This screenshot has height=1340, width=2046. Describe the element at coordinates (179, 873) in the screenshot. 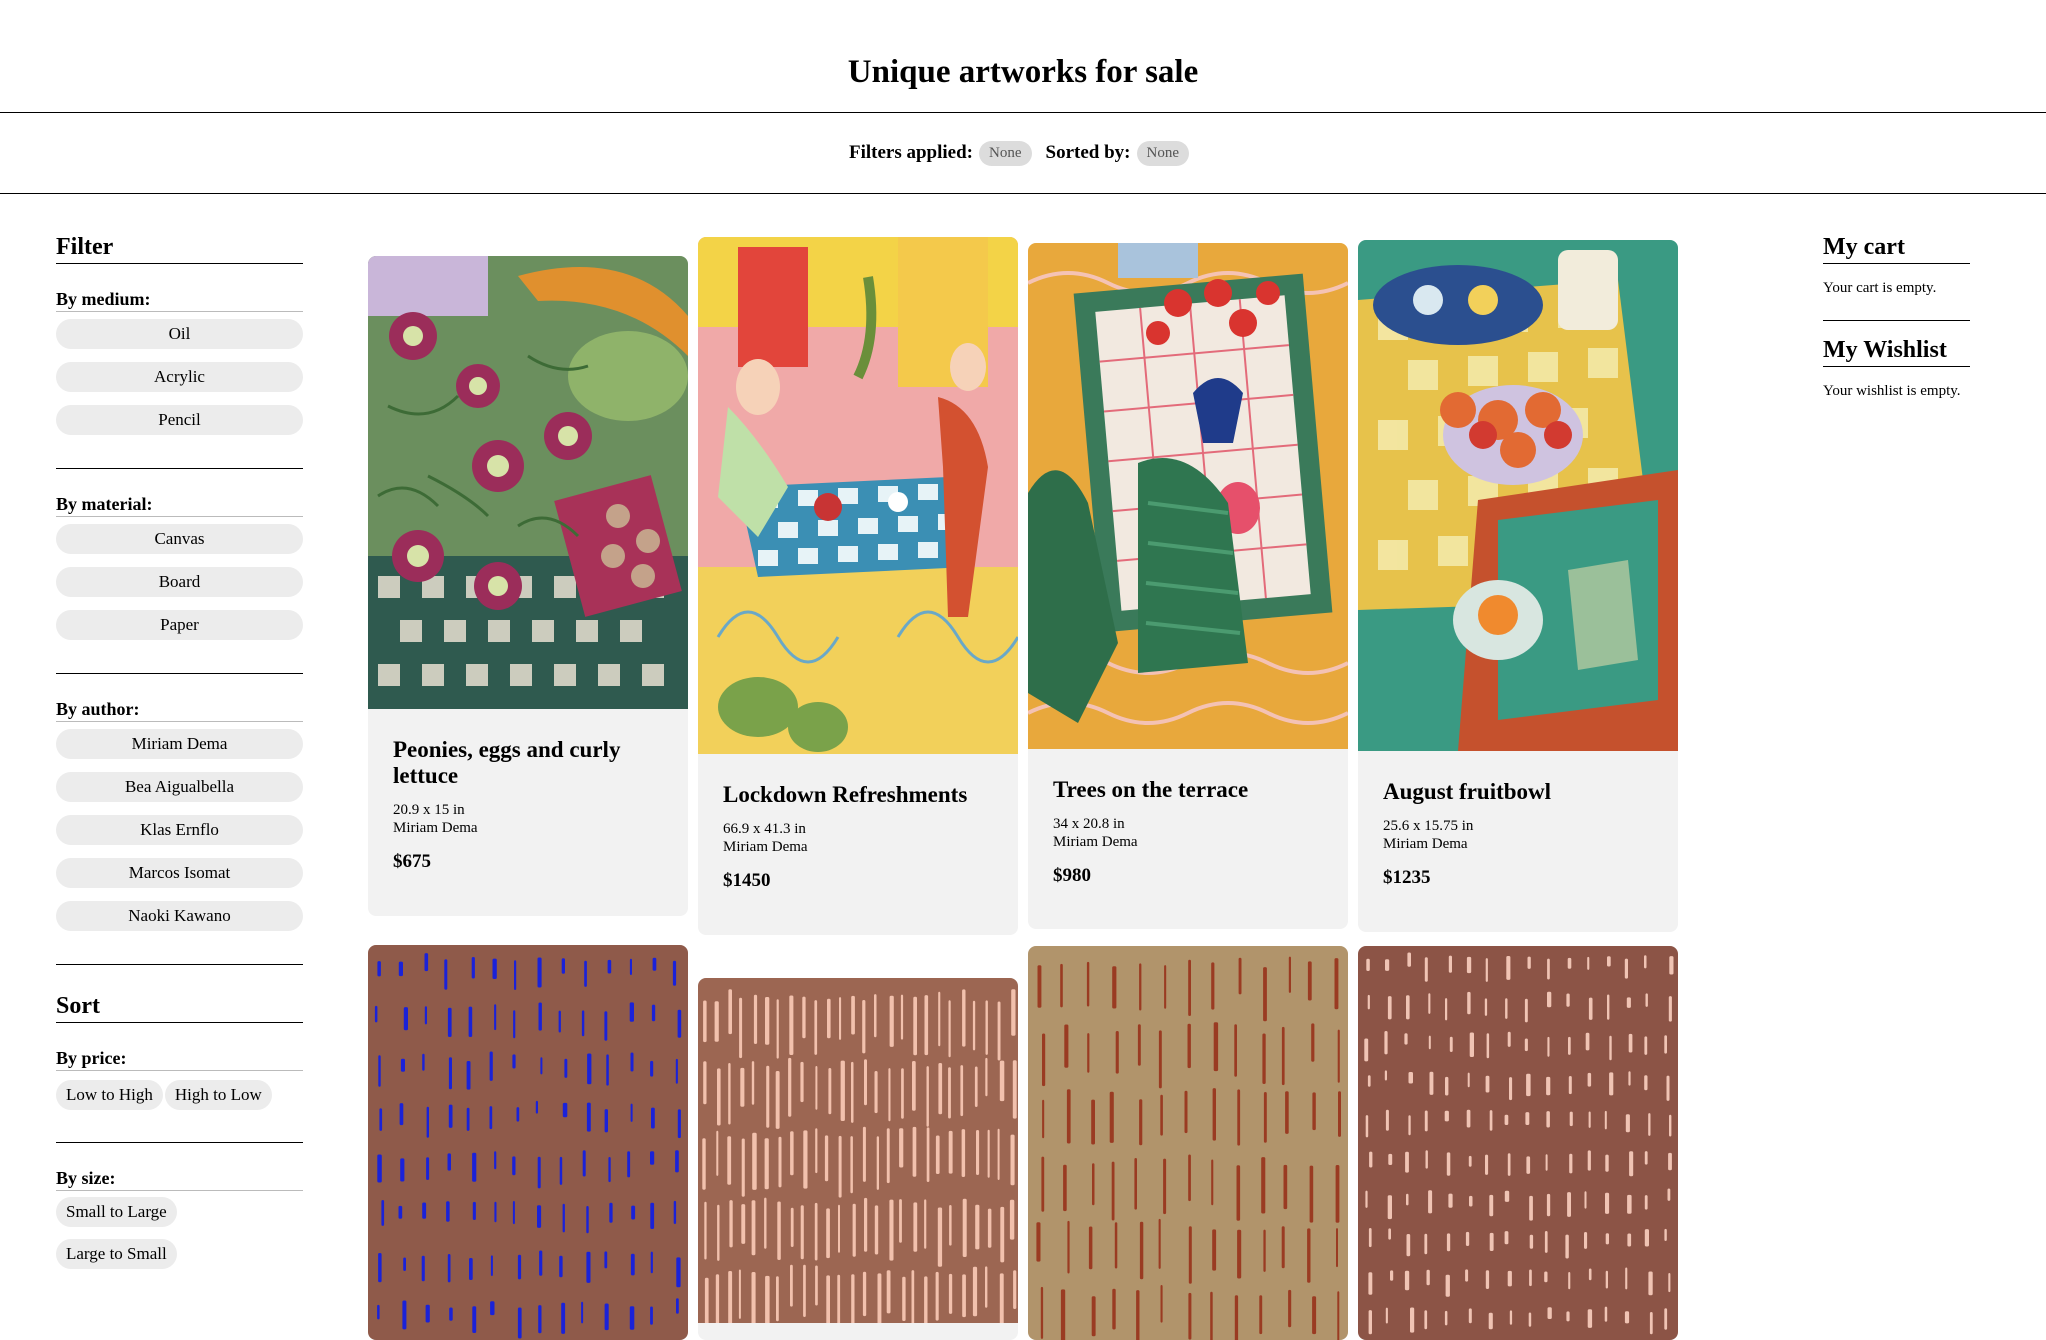

I see `filter-author-marcos-isomat: Marcos Isomat` at that location.